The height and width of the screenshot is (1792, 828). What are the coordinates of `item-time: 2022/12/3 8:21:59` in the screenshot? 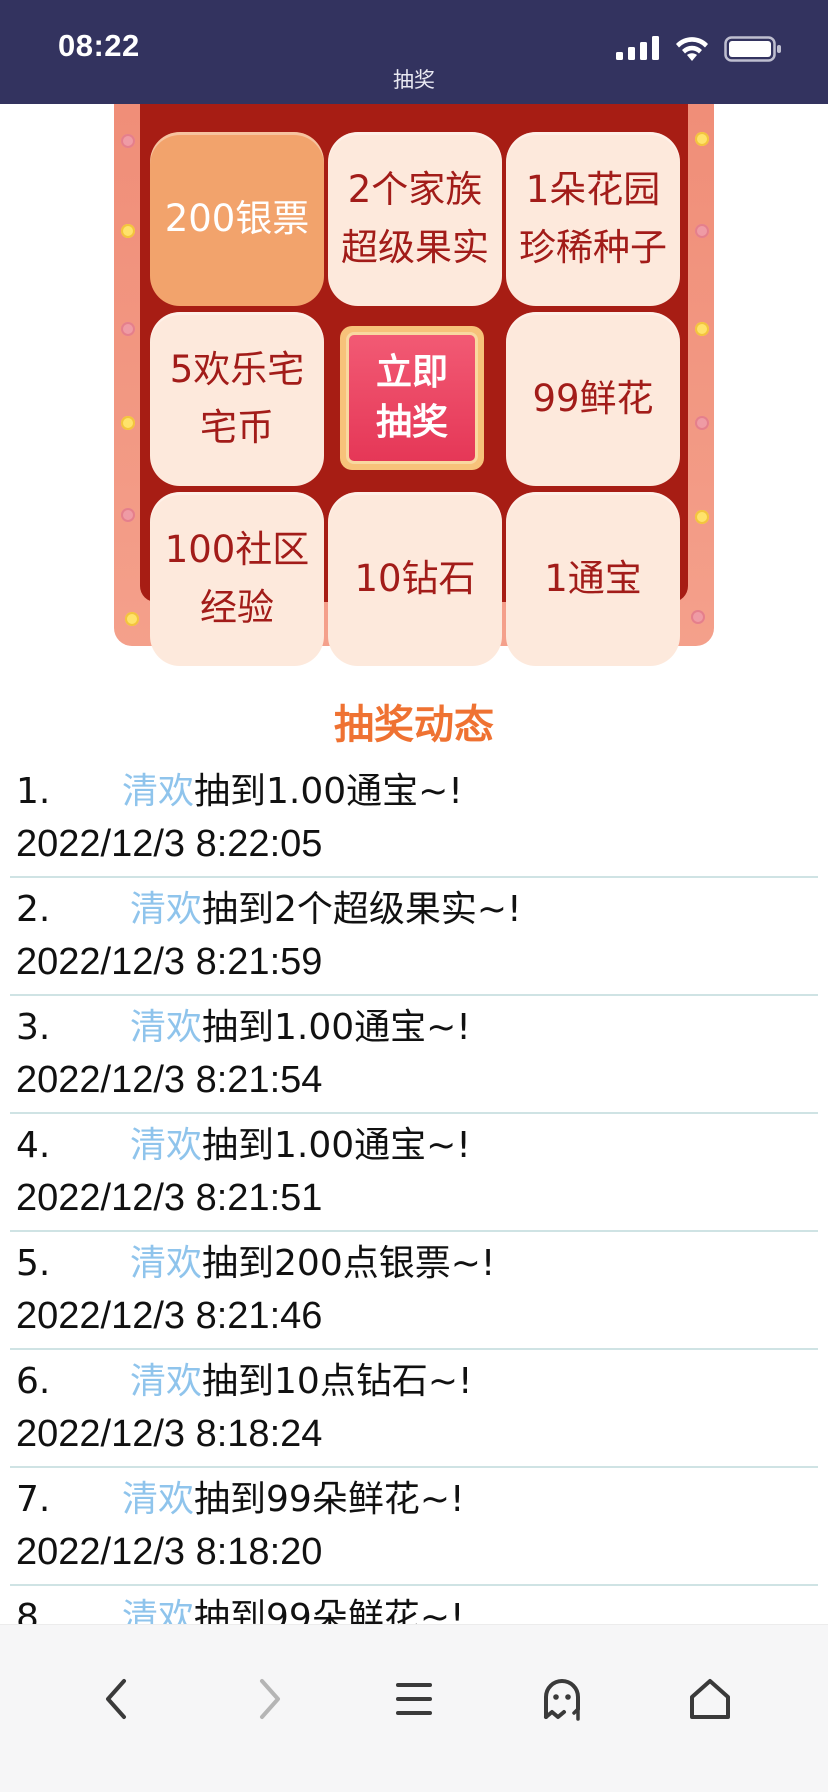 It's located at (169, 962).